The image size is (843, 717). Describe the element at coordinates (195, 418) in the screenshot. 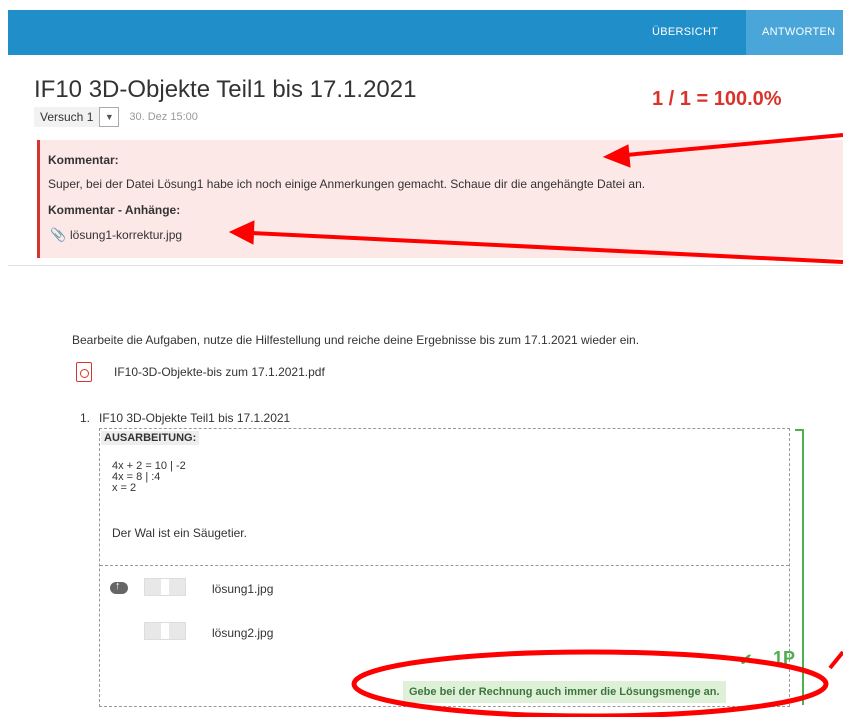

I see `question-title: IF10 3D-Objekte Teil1 bis 17.1.2021` at that location.